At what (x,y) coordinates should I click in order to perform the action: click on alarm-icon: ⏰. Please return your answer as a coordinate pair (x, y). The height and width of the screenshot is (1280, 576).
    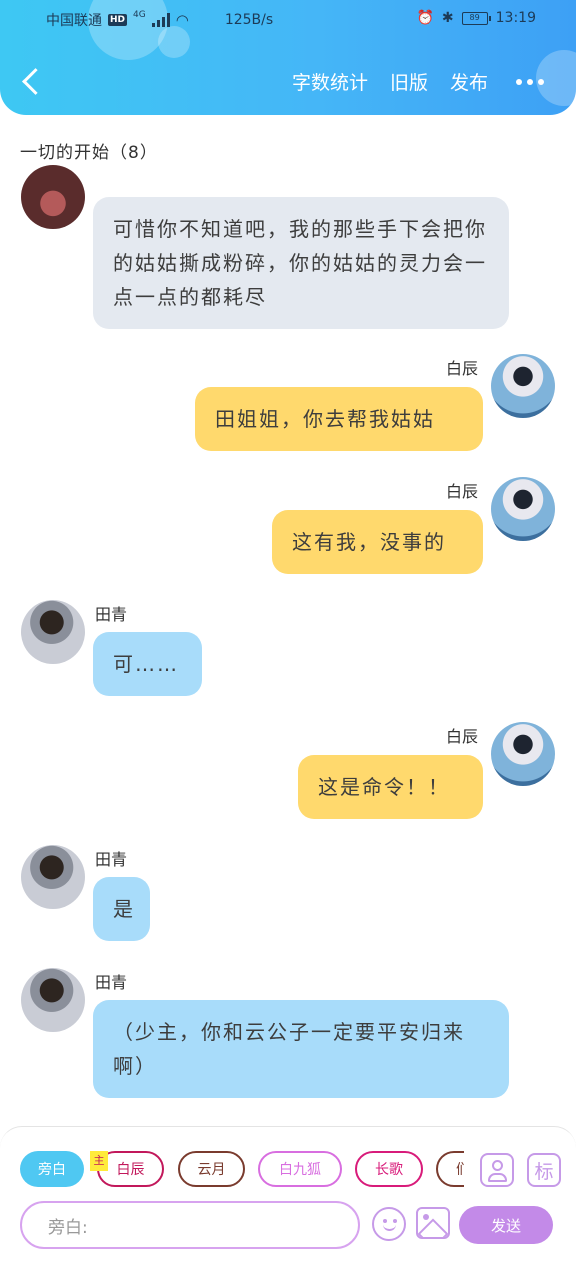
    Looking at the image, I should click on (425, 18).